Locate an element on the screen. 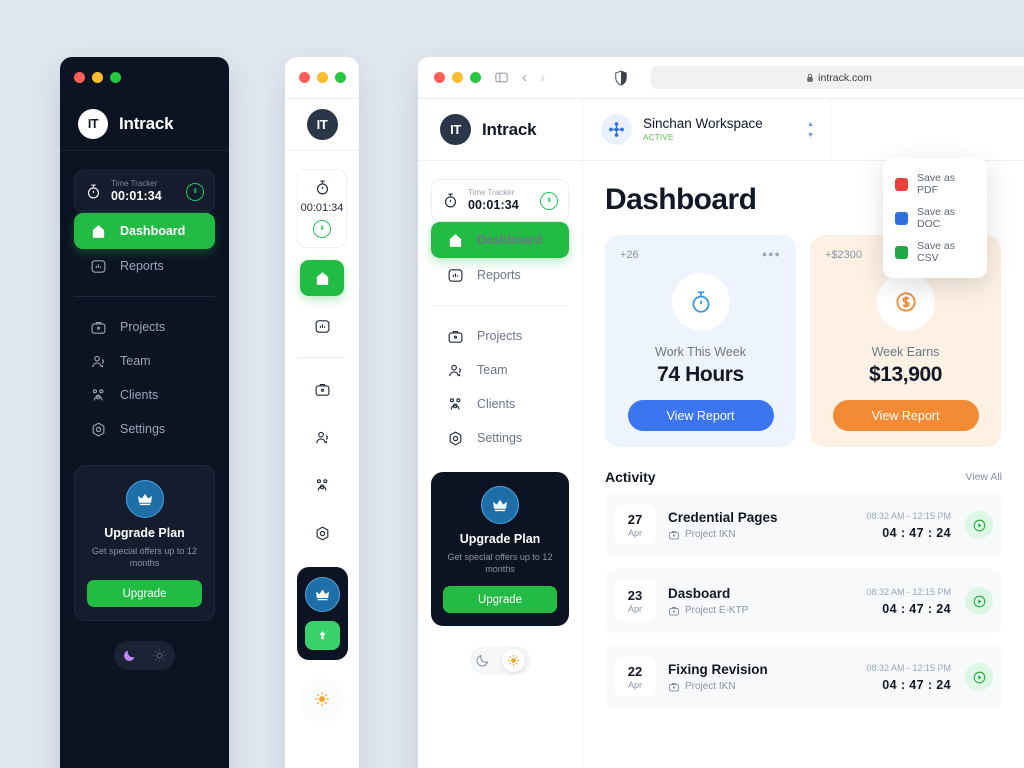 The height and width of the screenshot is (768, 1024). tracker-text: Time Tracker 00:01:34 is located at coordinates (144, 191).